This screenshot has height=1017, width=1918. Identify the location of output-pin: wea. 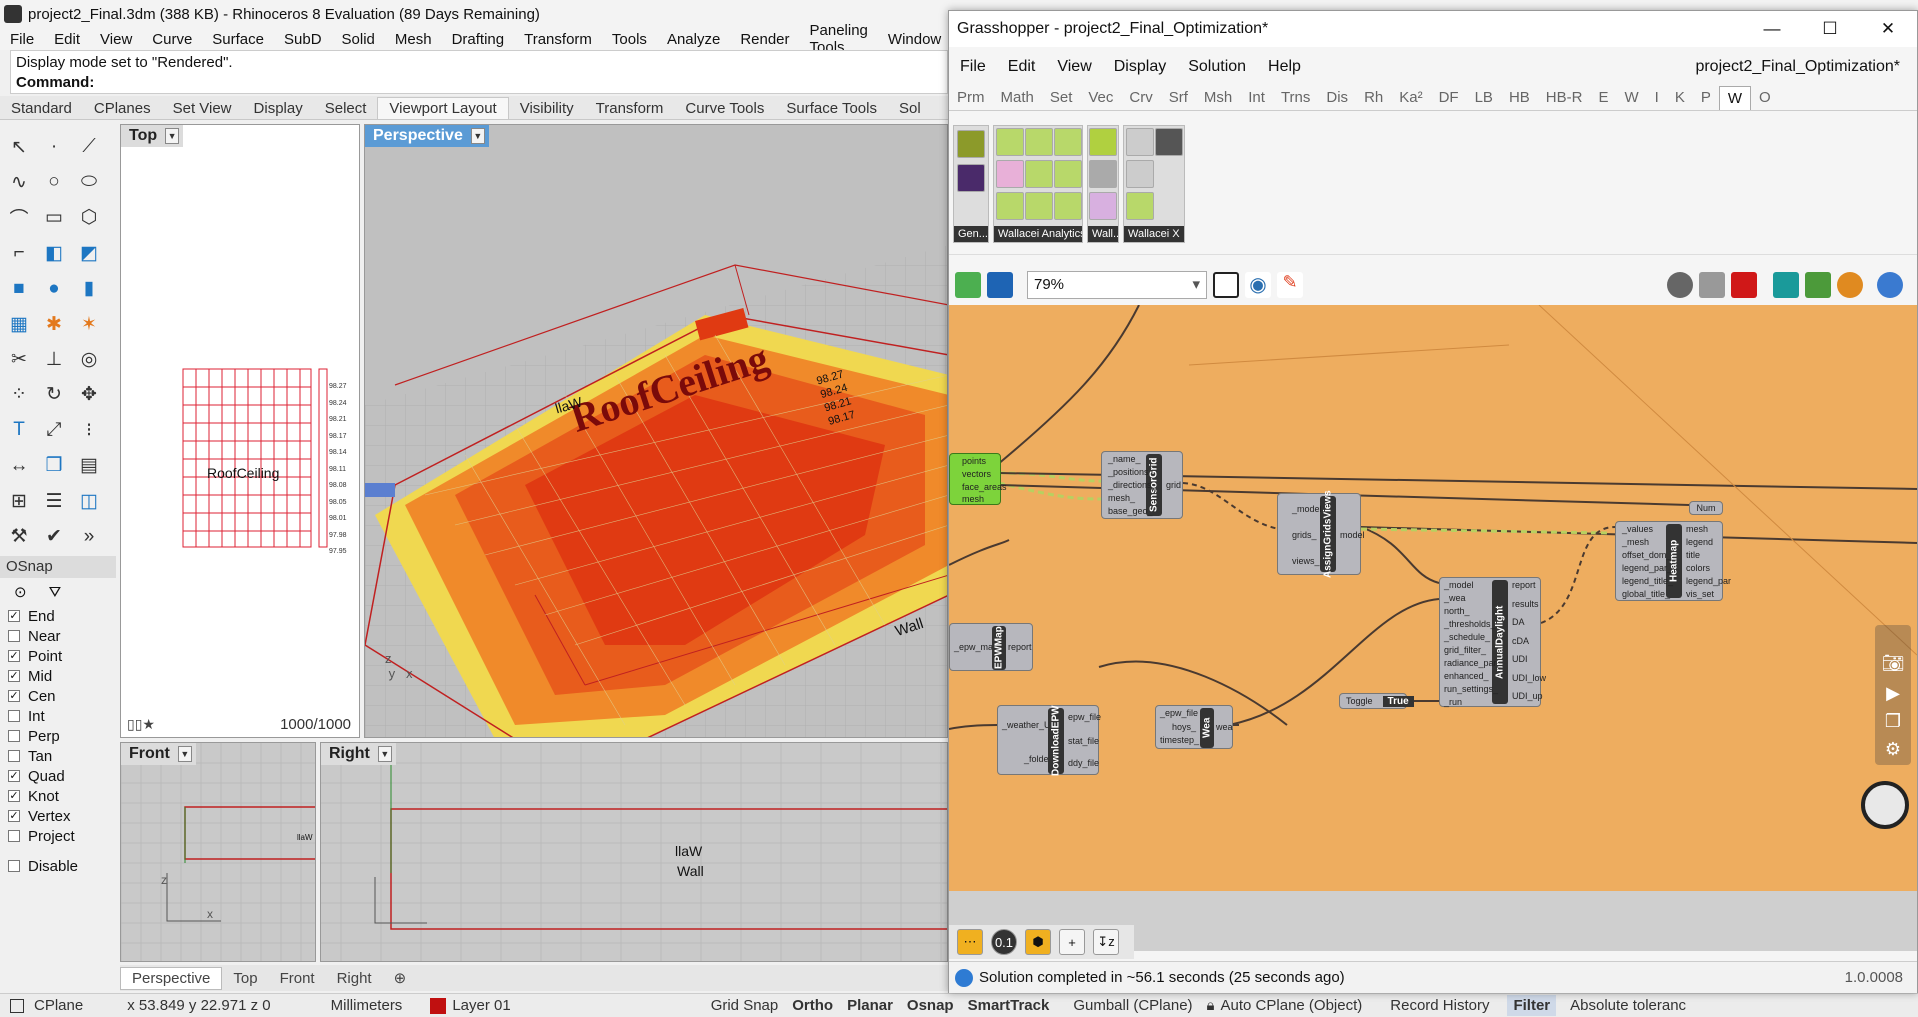
(1224, 727).